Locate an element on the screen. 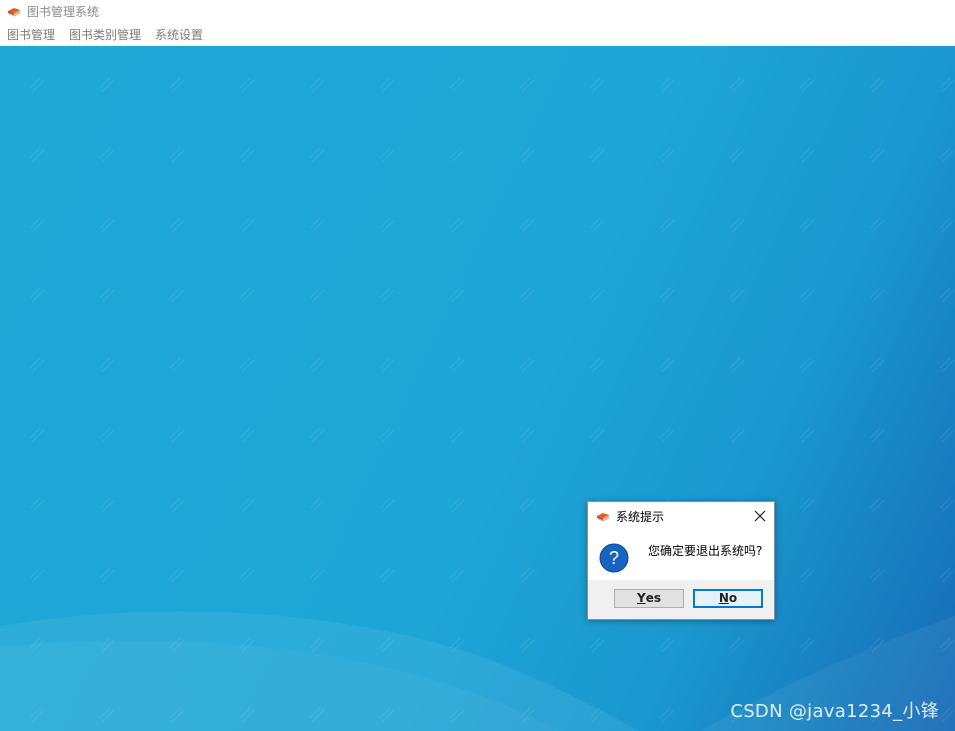  yes-button: Yes is located at coordinates (649, 598).